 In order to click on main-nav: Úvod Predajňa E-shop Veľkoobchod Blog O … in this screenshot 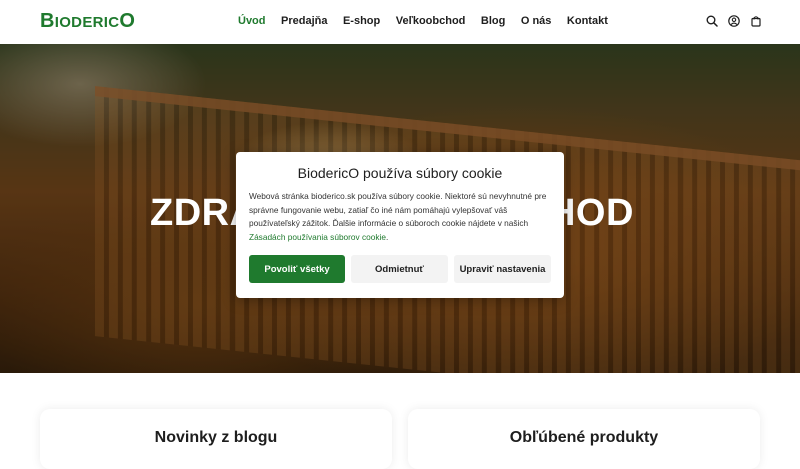, I will do `click(430, 21)`.